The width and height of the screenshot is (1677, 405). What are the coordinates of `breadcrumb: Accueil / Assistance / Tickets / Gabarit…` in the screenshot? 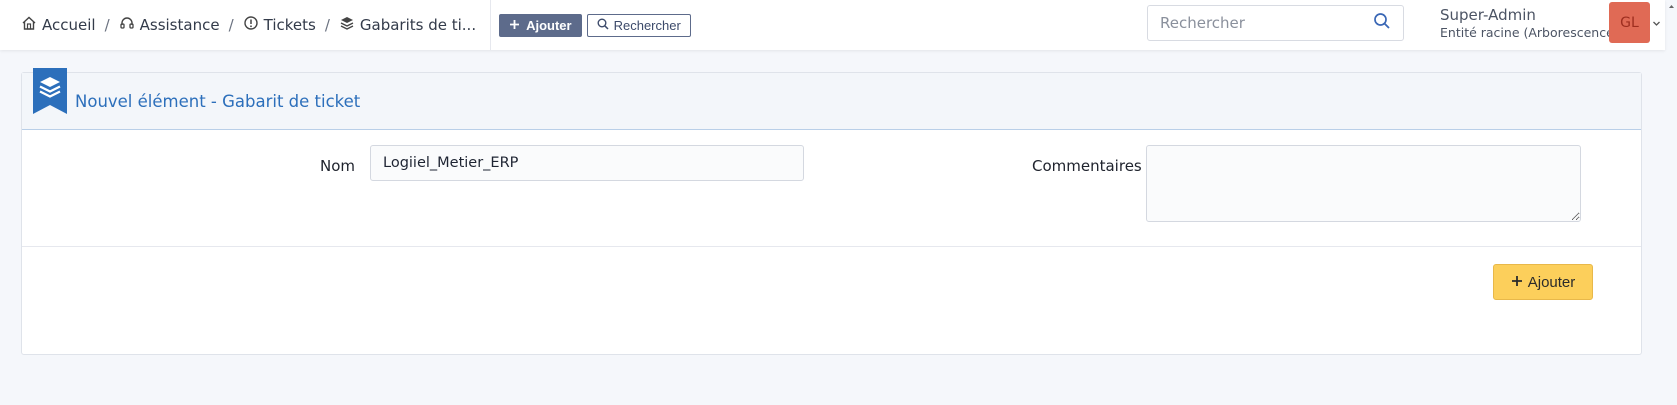 It's located at (246, 25).